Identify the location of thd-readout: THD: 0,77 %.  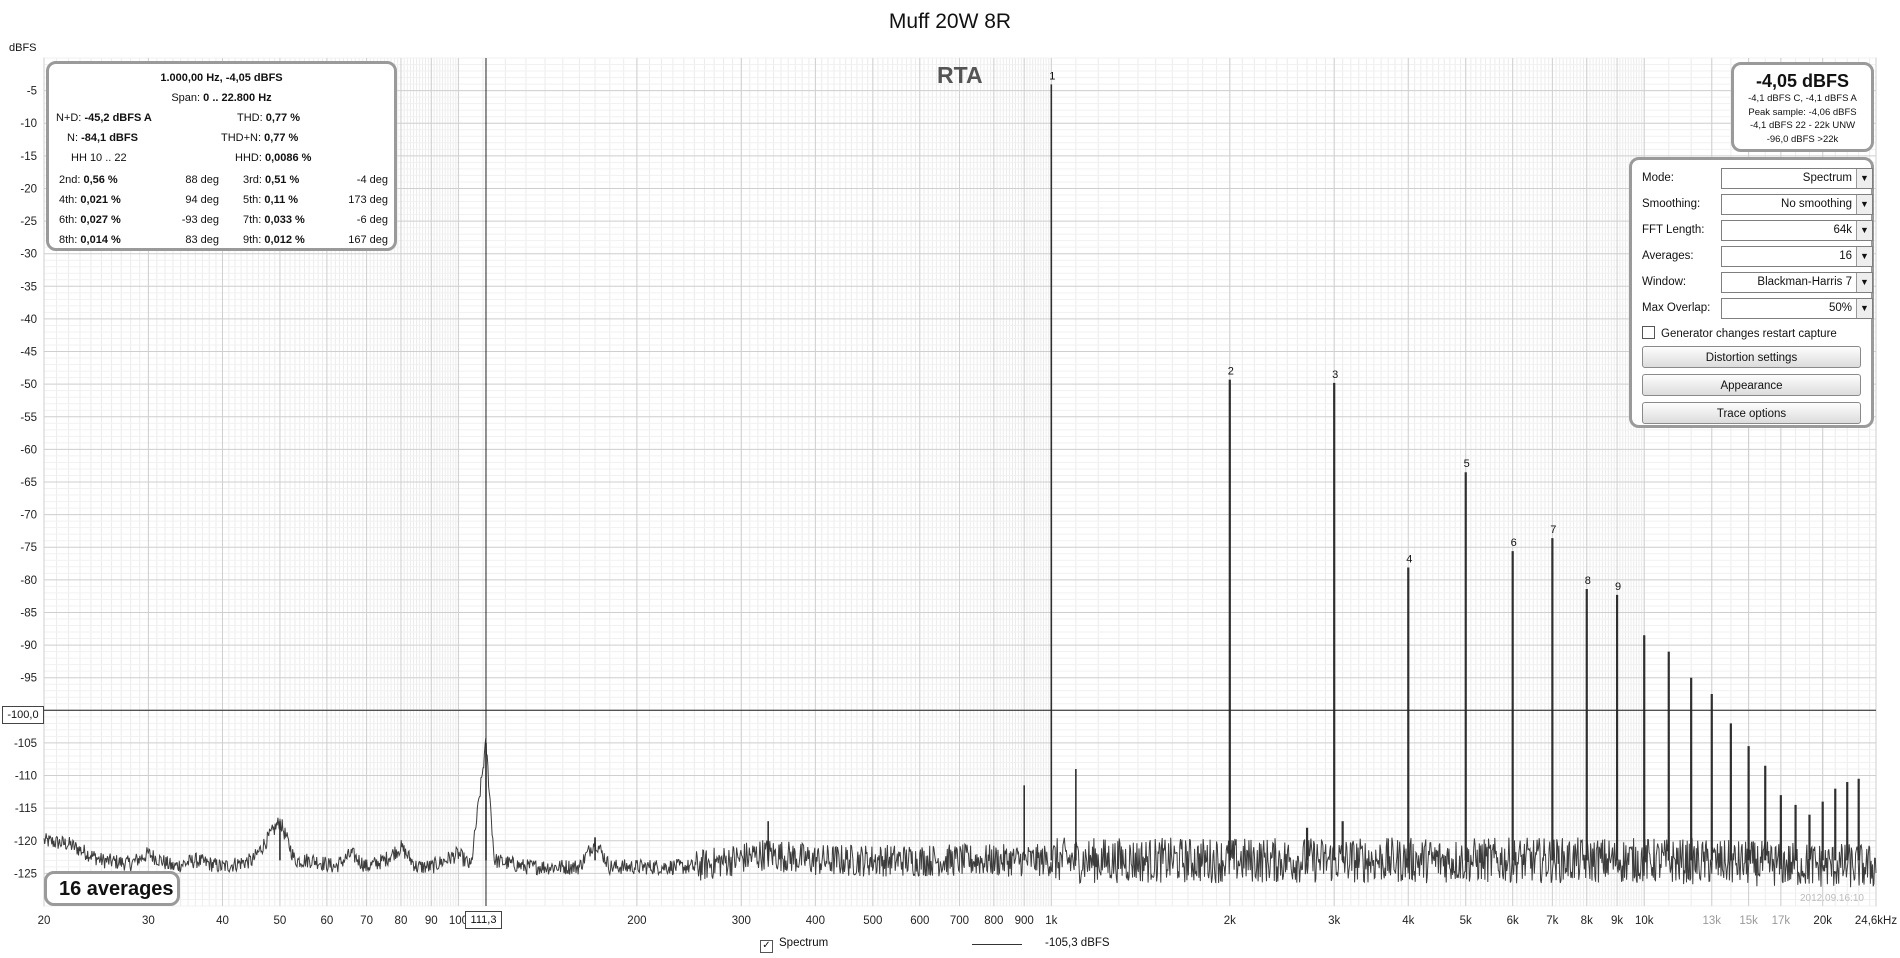
(268, 118).